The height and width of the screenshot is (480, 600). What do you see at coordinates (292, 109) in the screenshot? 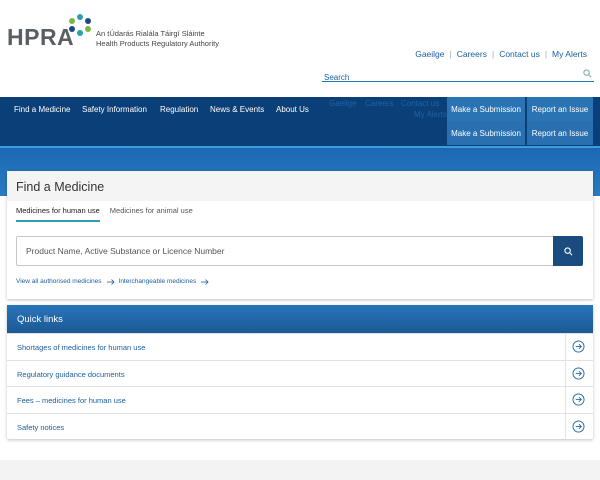
I see `nav-about-us: About Us` at bounding box center [292, 109].